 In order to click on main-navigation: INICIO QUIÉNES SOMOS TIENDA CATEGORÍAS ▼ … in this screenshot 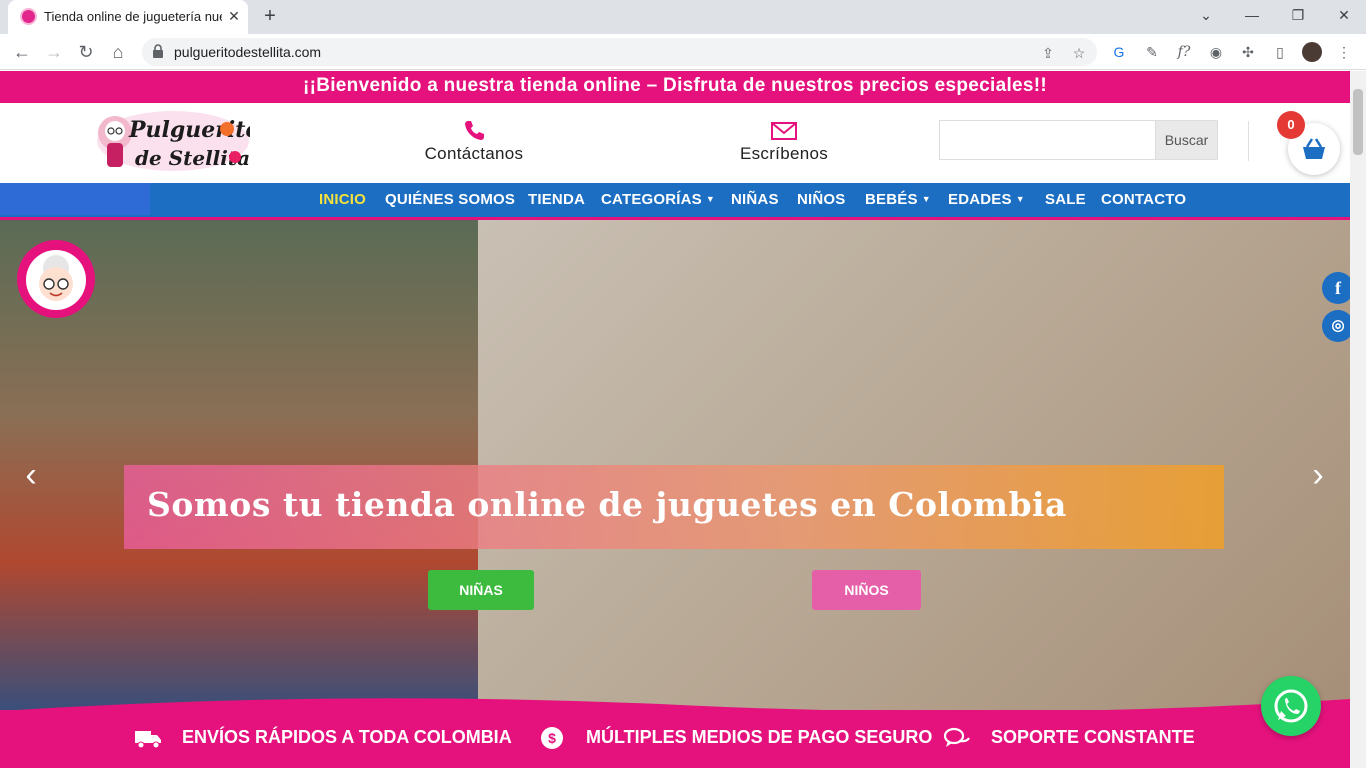, I will do `click(675, 201)`.